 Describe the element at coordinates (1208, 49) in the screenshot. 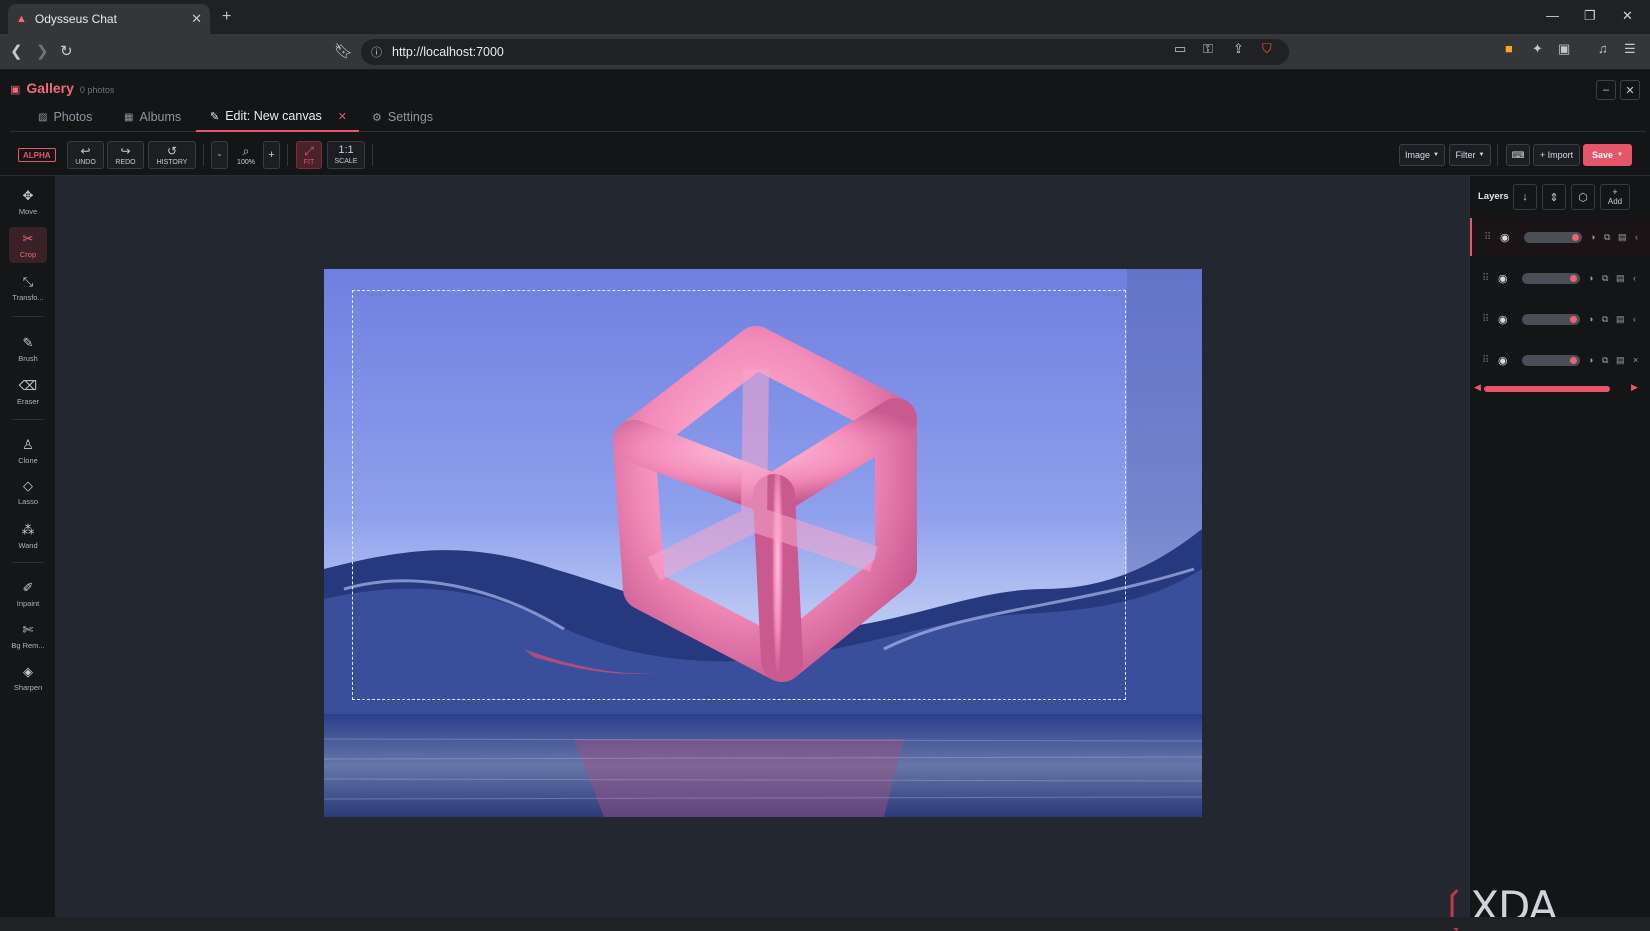

I see `key-icon: ⚿` at that location.